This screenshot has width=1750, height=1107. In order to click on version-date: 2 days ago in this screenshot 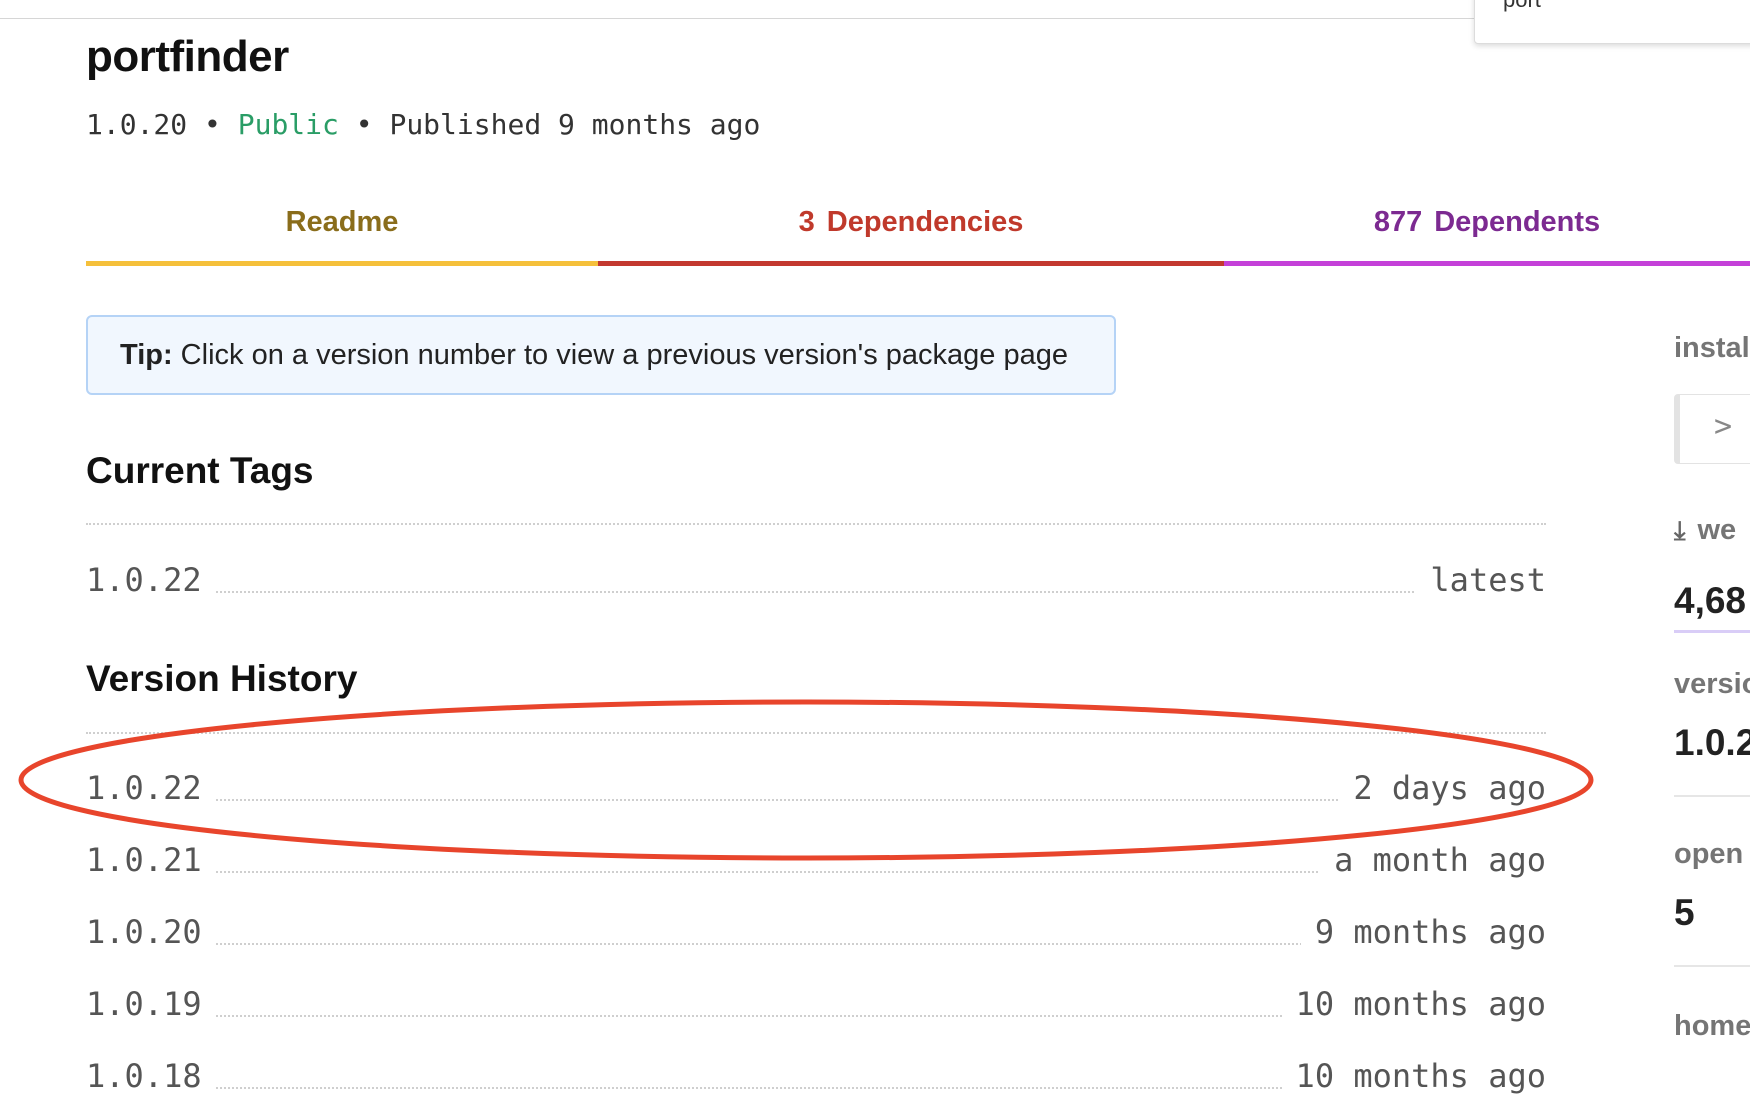, I will do `click(1442, 788)`.